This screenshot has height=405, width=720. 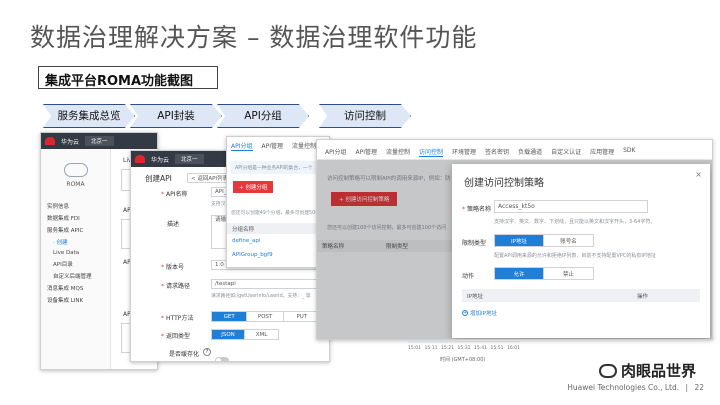 What do you see at coordinates (504, 183) in the screenshot?
I see `dialog-title: 创建访问控制策略` at bounding box center [504, 183].